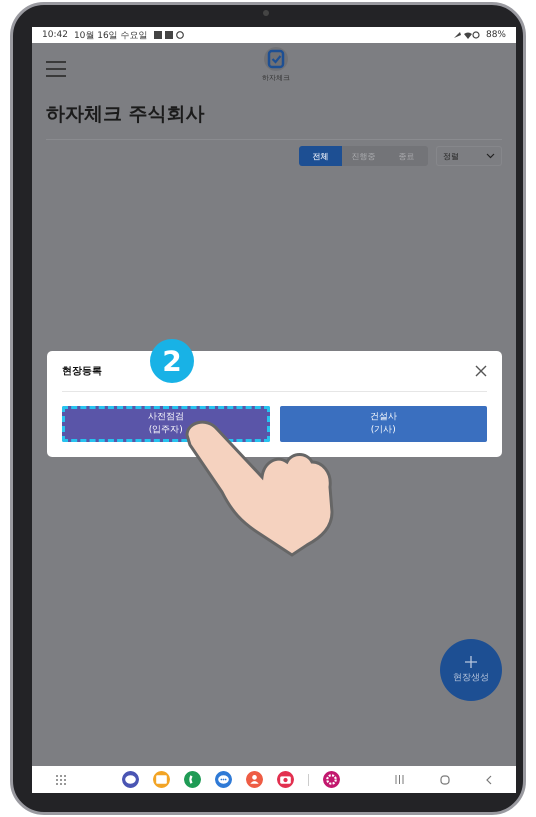 Image resolution: width=536 pixels, height=817 pixels. Describe the element at coordinates (383, 424) in the screenshot. I see `option-button: 건설사 (기사)` at that location.